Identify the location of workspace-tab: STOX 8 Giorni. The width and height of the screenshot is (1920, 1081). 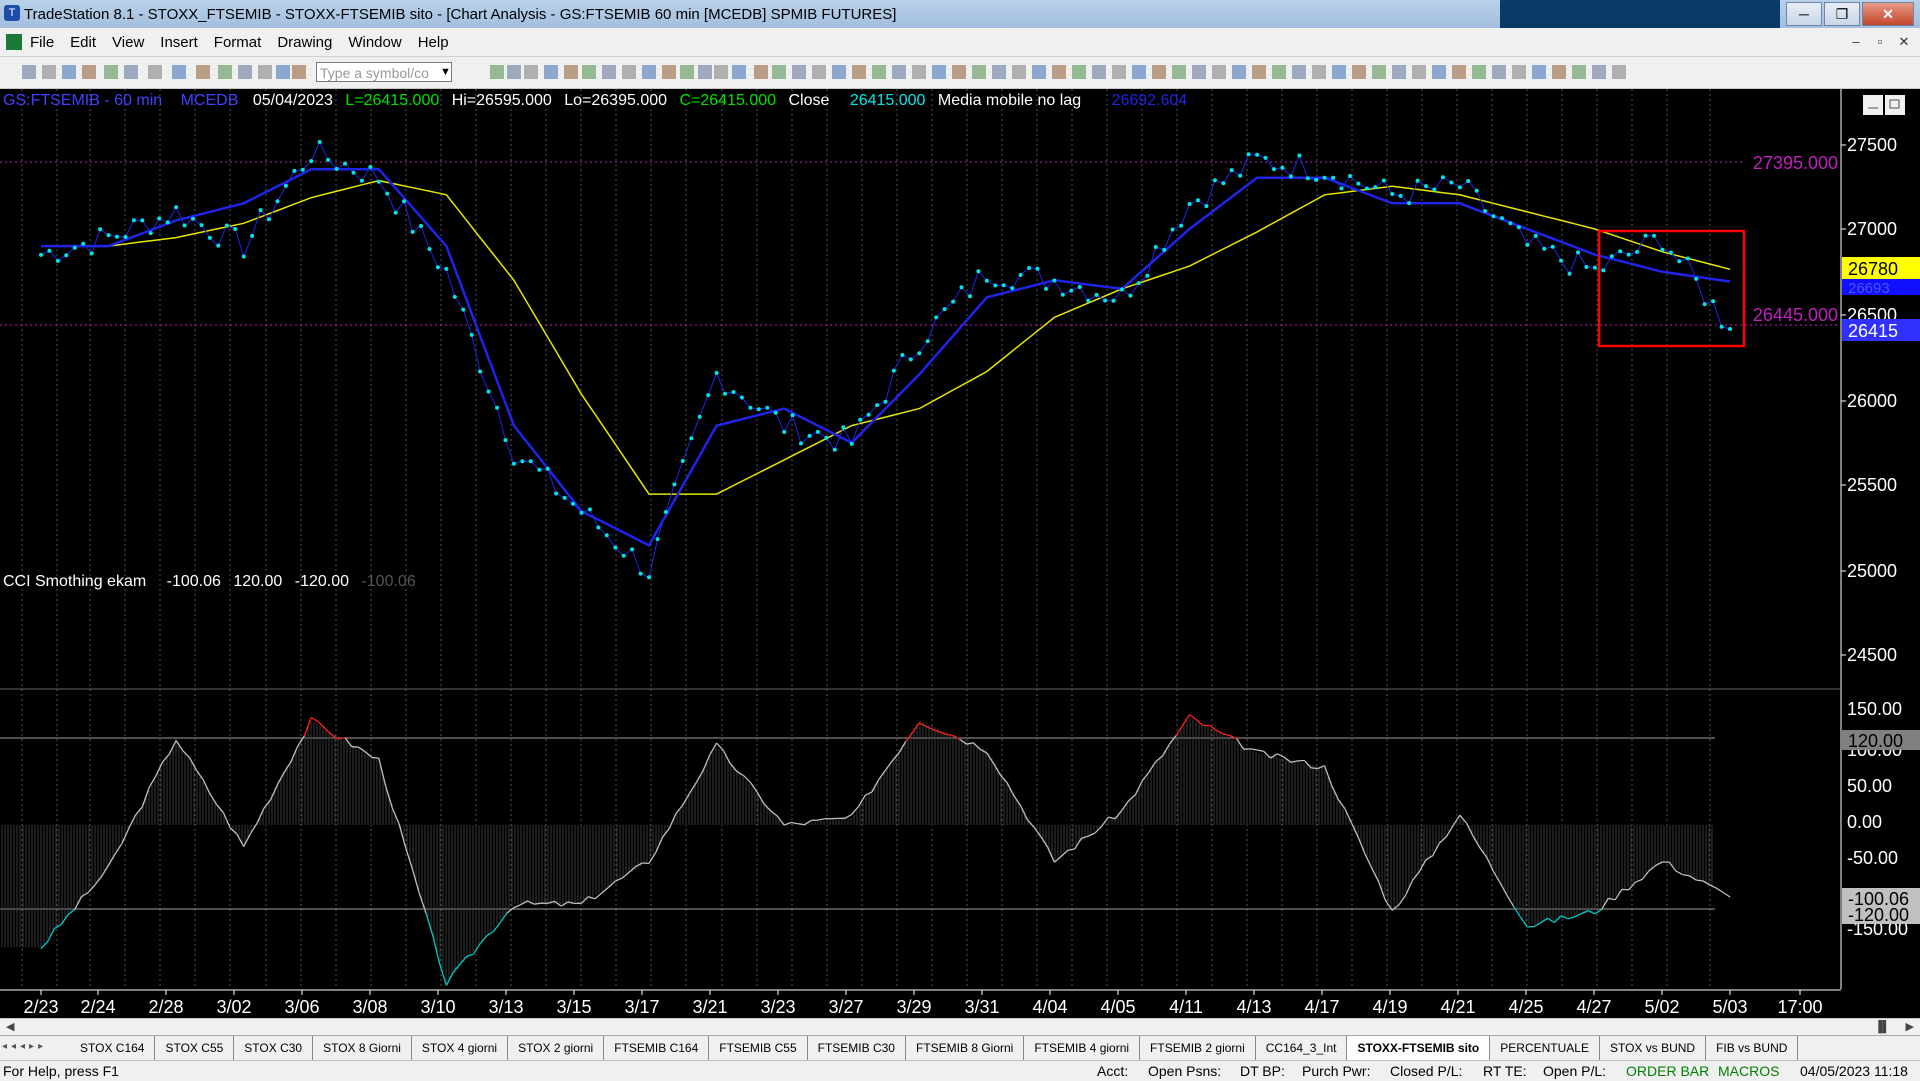
(362, 1048).